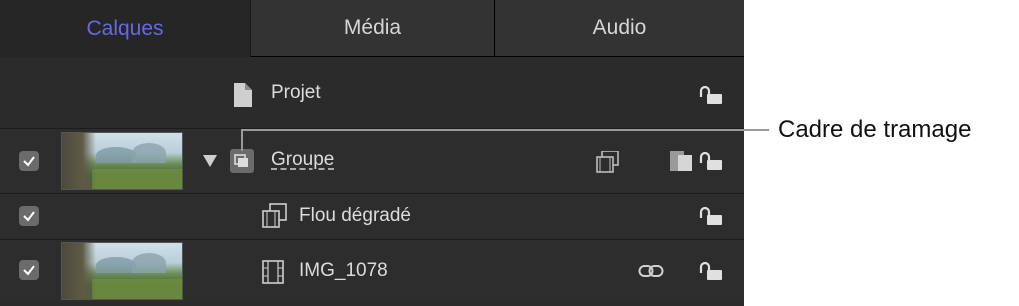  I want to click on layer-name: Projet, so click(296, 93).